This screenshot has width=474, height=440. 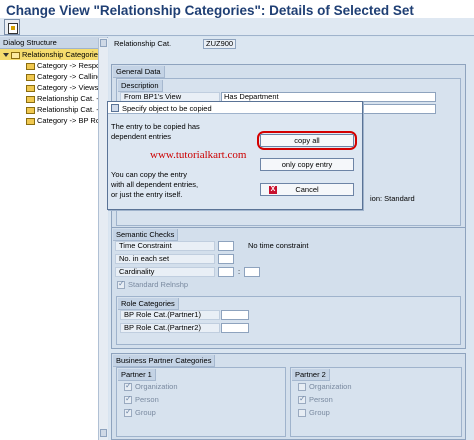 What do you see at coordinates (103, 433) in the screenshot?
I see `scroll-down-arrow-icon` at bounding box center [103, 433].